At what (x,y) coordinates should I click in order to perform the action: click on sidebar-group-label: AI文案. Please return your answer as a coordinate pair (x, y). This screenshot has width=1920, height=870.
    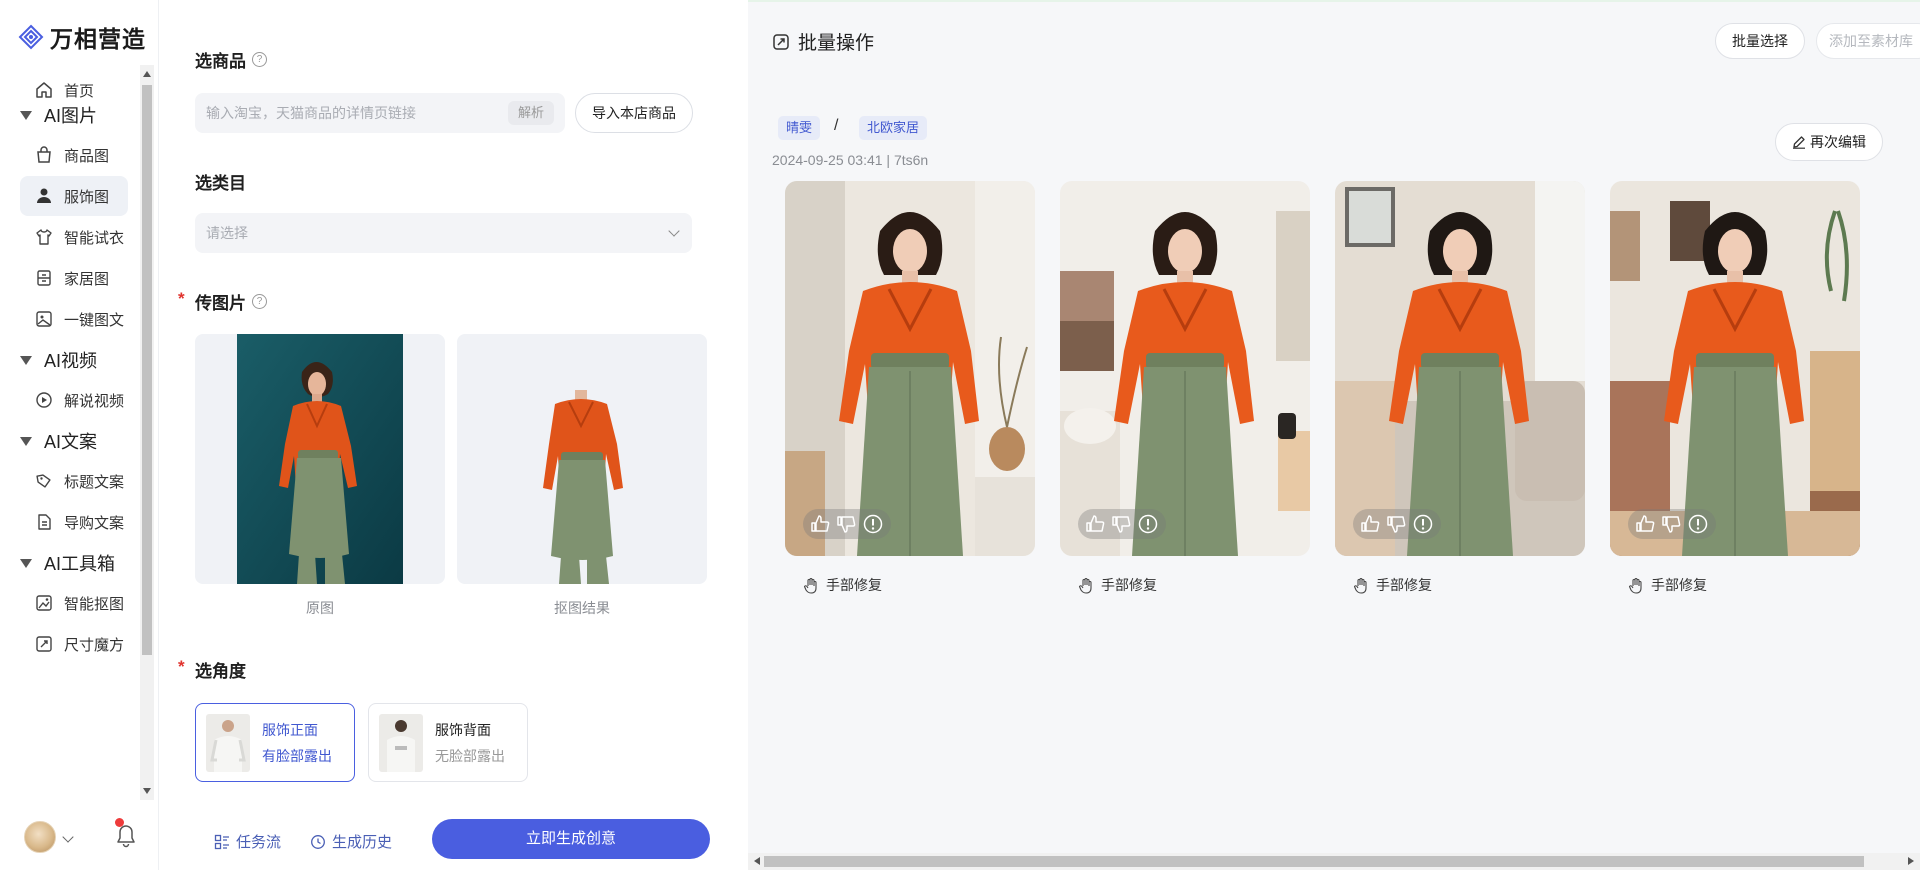
    Looking at the image, I should click on (71, 442).